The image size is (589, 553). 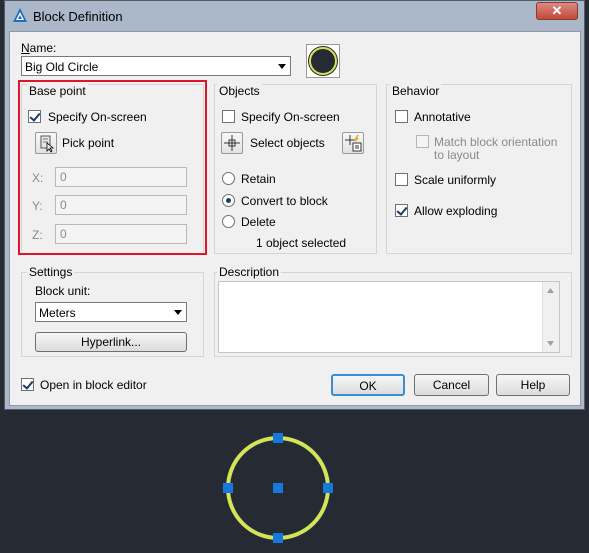 I want to click on close-icon: ✕, so click(x=557, y=10).